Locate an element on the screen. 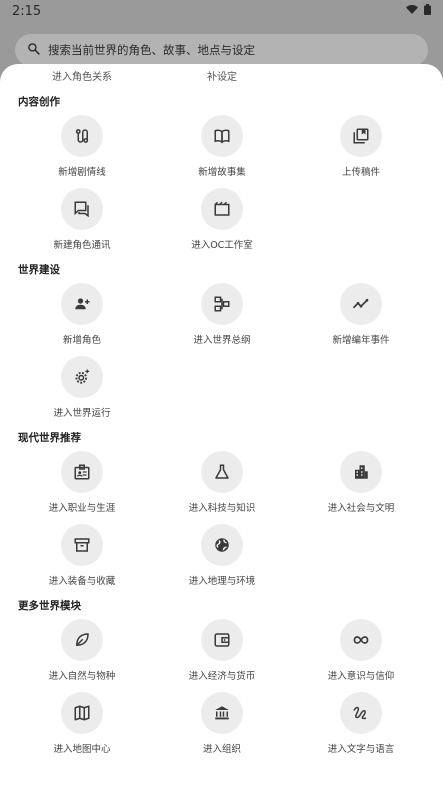  menu-item-label: 进入组织 is located at coordinates (221, 749).